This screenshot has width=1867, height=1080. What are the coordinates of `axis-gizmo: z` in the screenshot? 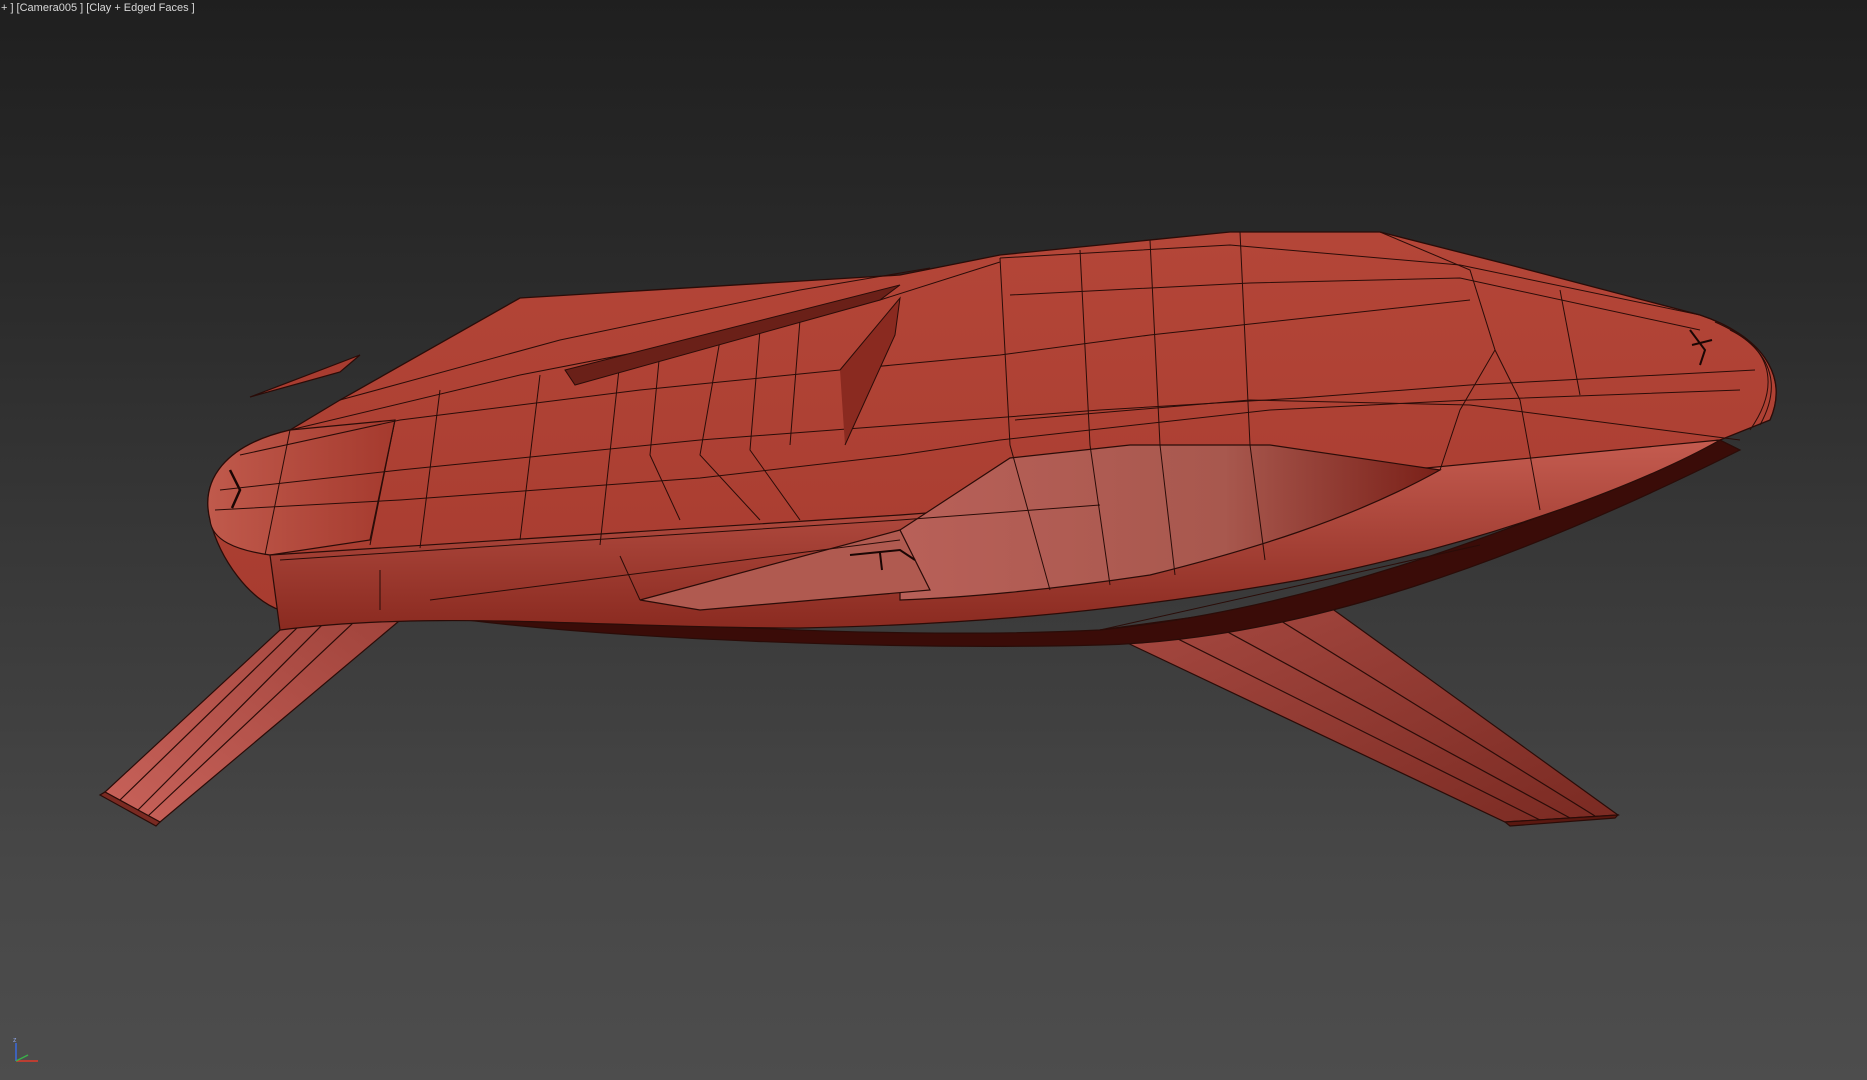 It's located at (25, 1049).